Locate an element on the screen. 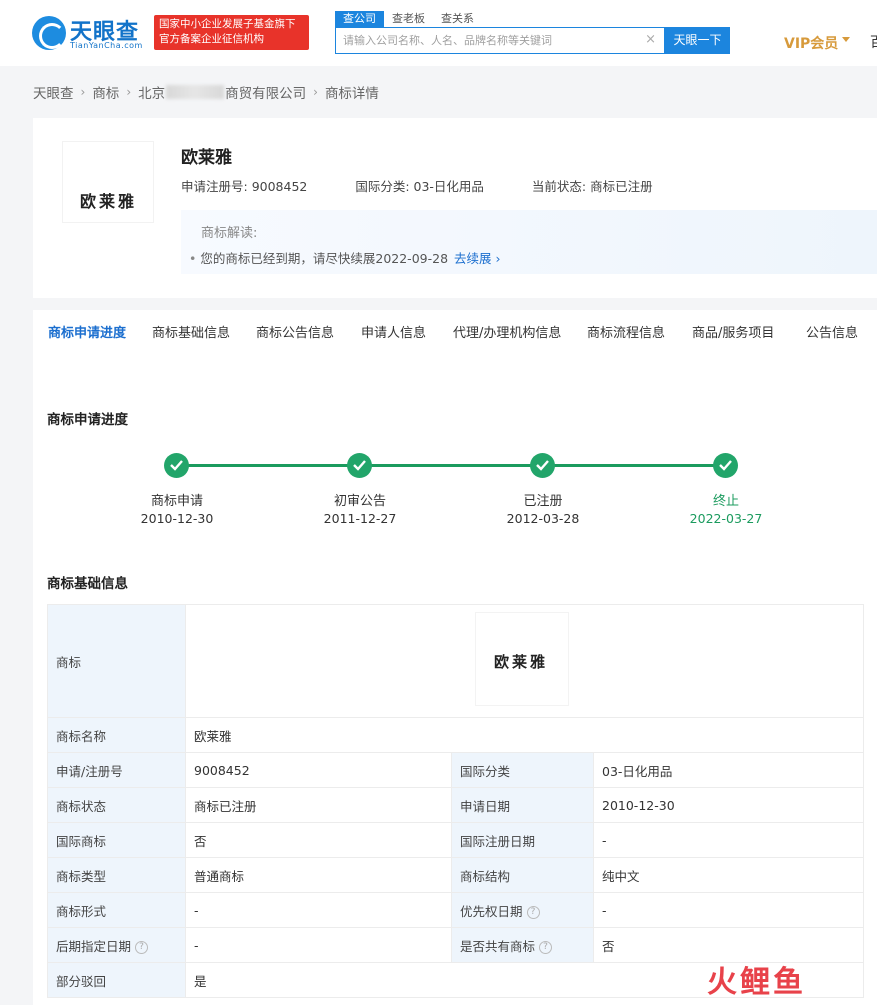 This screenshot has width=877, height=1005. interpretation-line: • 您的商标已经到期，请尽快续展2022-09-28 去续展 › is located at coordinates (345, 257).